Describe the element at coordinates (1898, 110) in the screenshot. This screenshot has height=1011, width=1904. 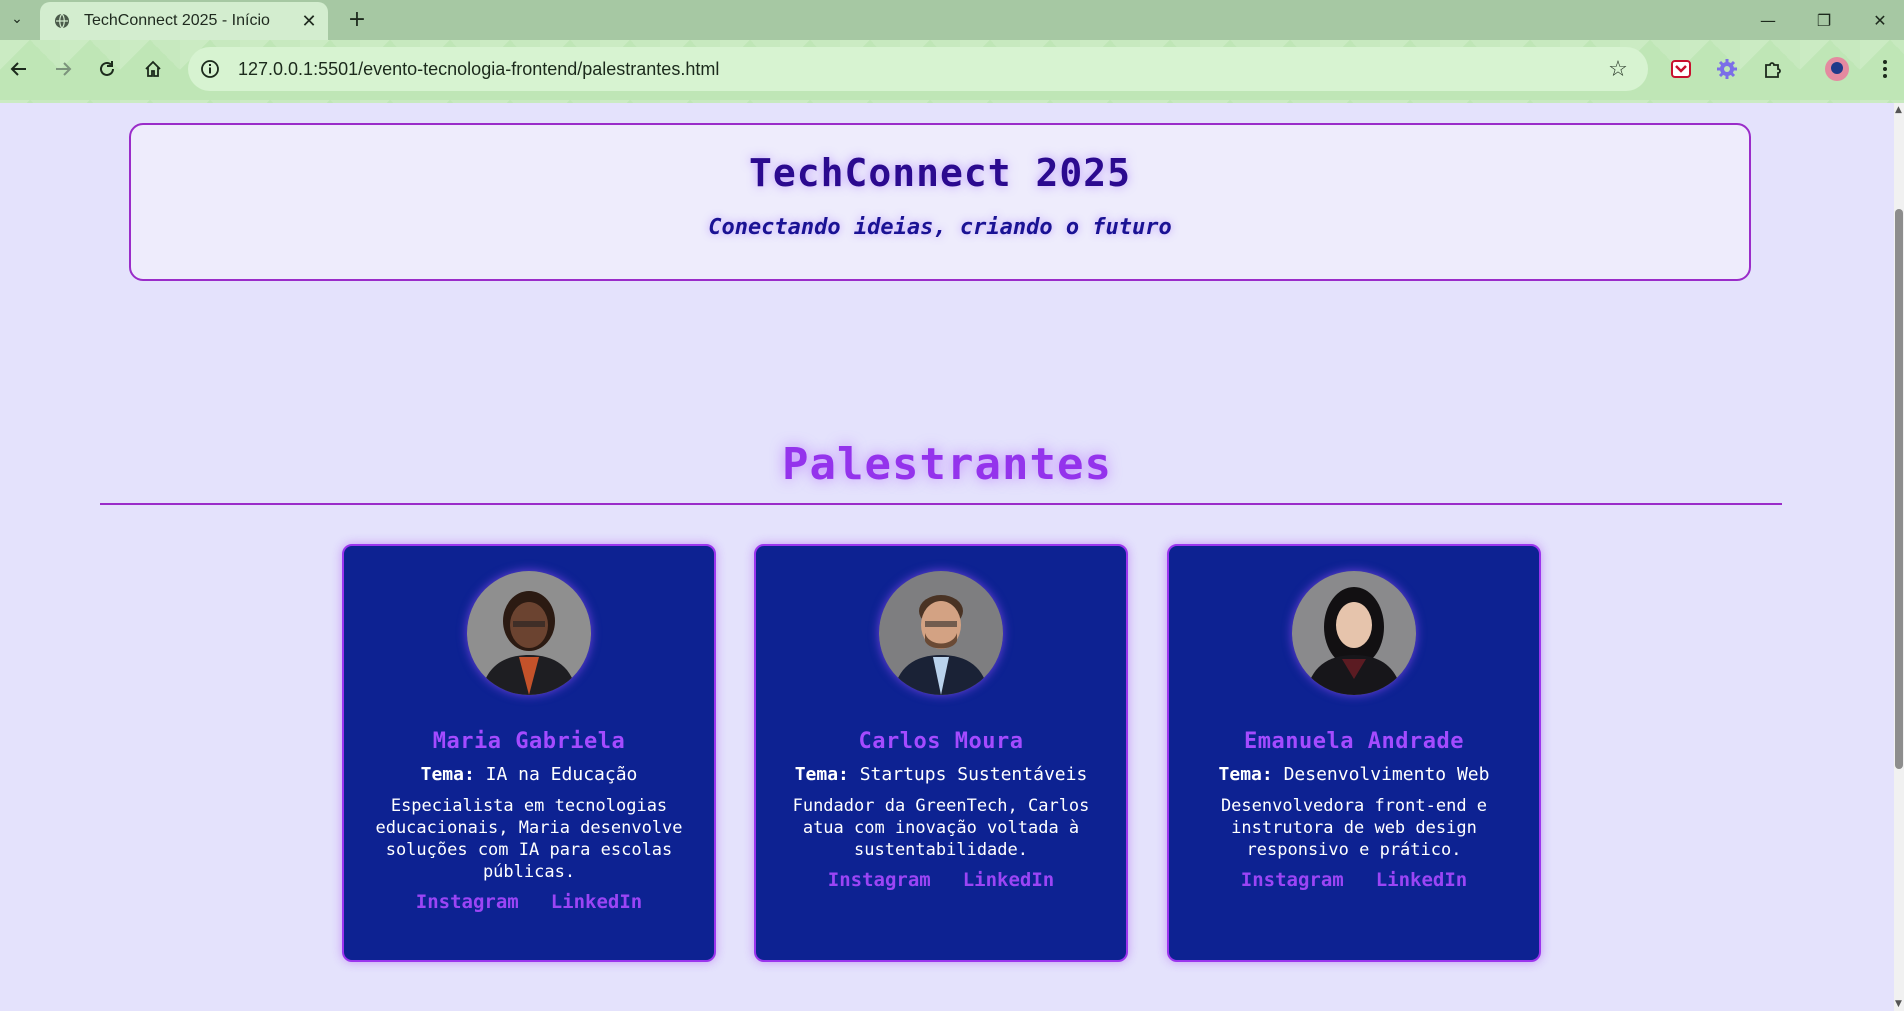
I see `scroll-up-icon: ▲` at that location.